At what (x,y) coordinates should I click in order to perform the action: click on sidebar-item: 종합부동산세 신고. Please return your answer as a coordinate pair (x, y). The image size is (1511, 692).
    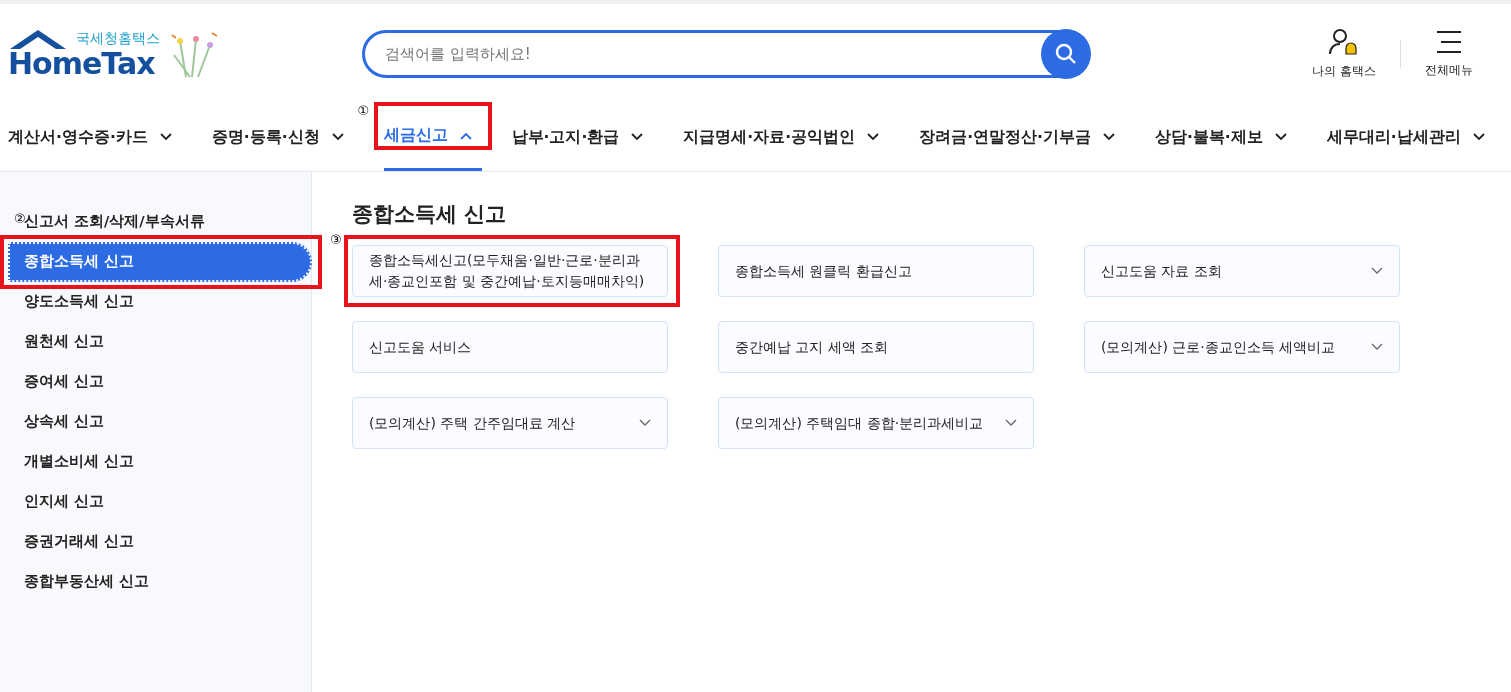
    Looking at the image, I should click on (155, 582).